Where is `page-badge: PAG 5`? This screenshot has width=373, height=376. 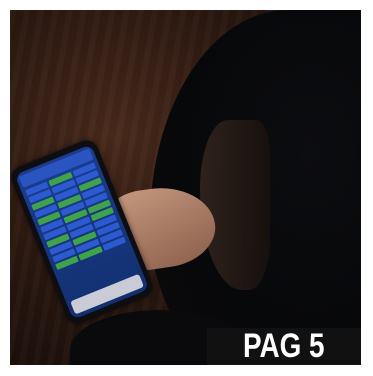
page-badge: PAG 5 is located at coordinates (284, 346).